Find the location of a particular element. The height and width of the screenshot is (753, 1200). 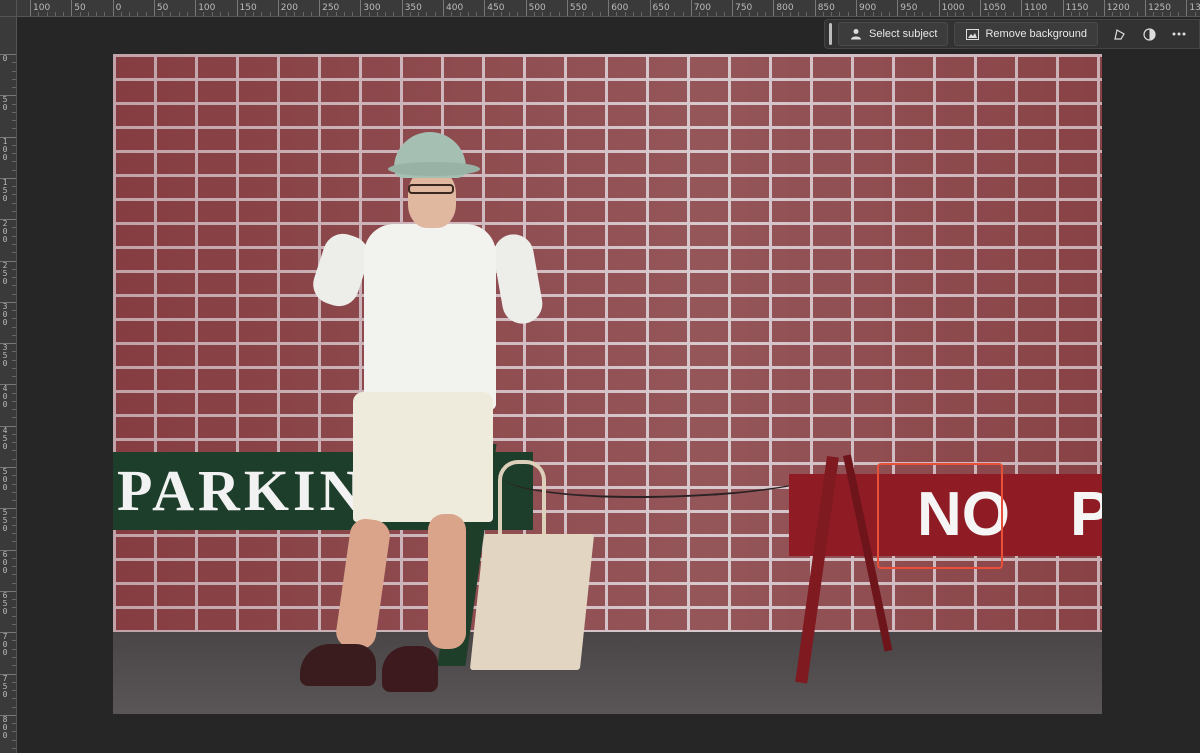

transform-icon is located at coordinates (1119, 34).